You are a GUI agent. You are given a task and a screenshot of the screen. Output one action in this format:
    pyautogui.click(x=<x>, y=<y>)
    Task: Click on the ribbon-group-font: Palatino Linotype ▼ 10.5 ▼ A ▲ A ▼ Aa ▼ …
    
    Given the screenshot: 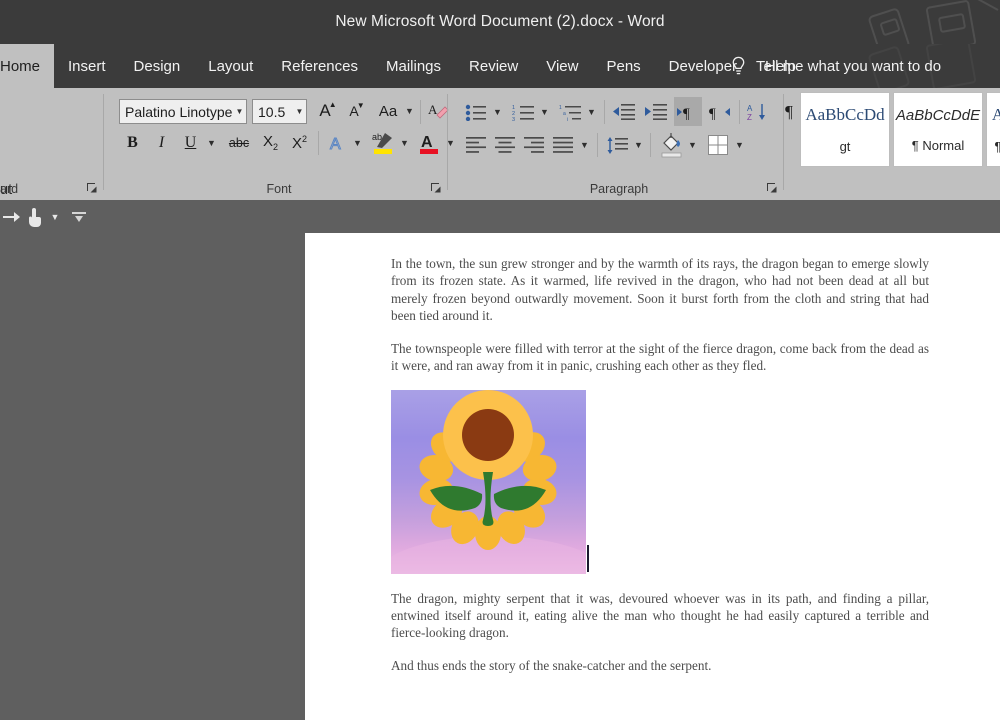 What is the action you would take?
    pyautogui.click(x=282, y=144)
    